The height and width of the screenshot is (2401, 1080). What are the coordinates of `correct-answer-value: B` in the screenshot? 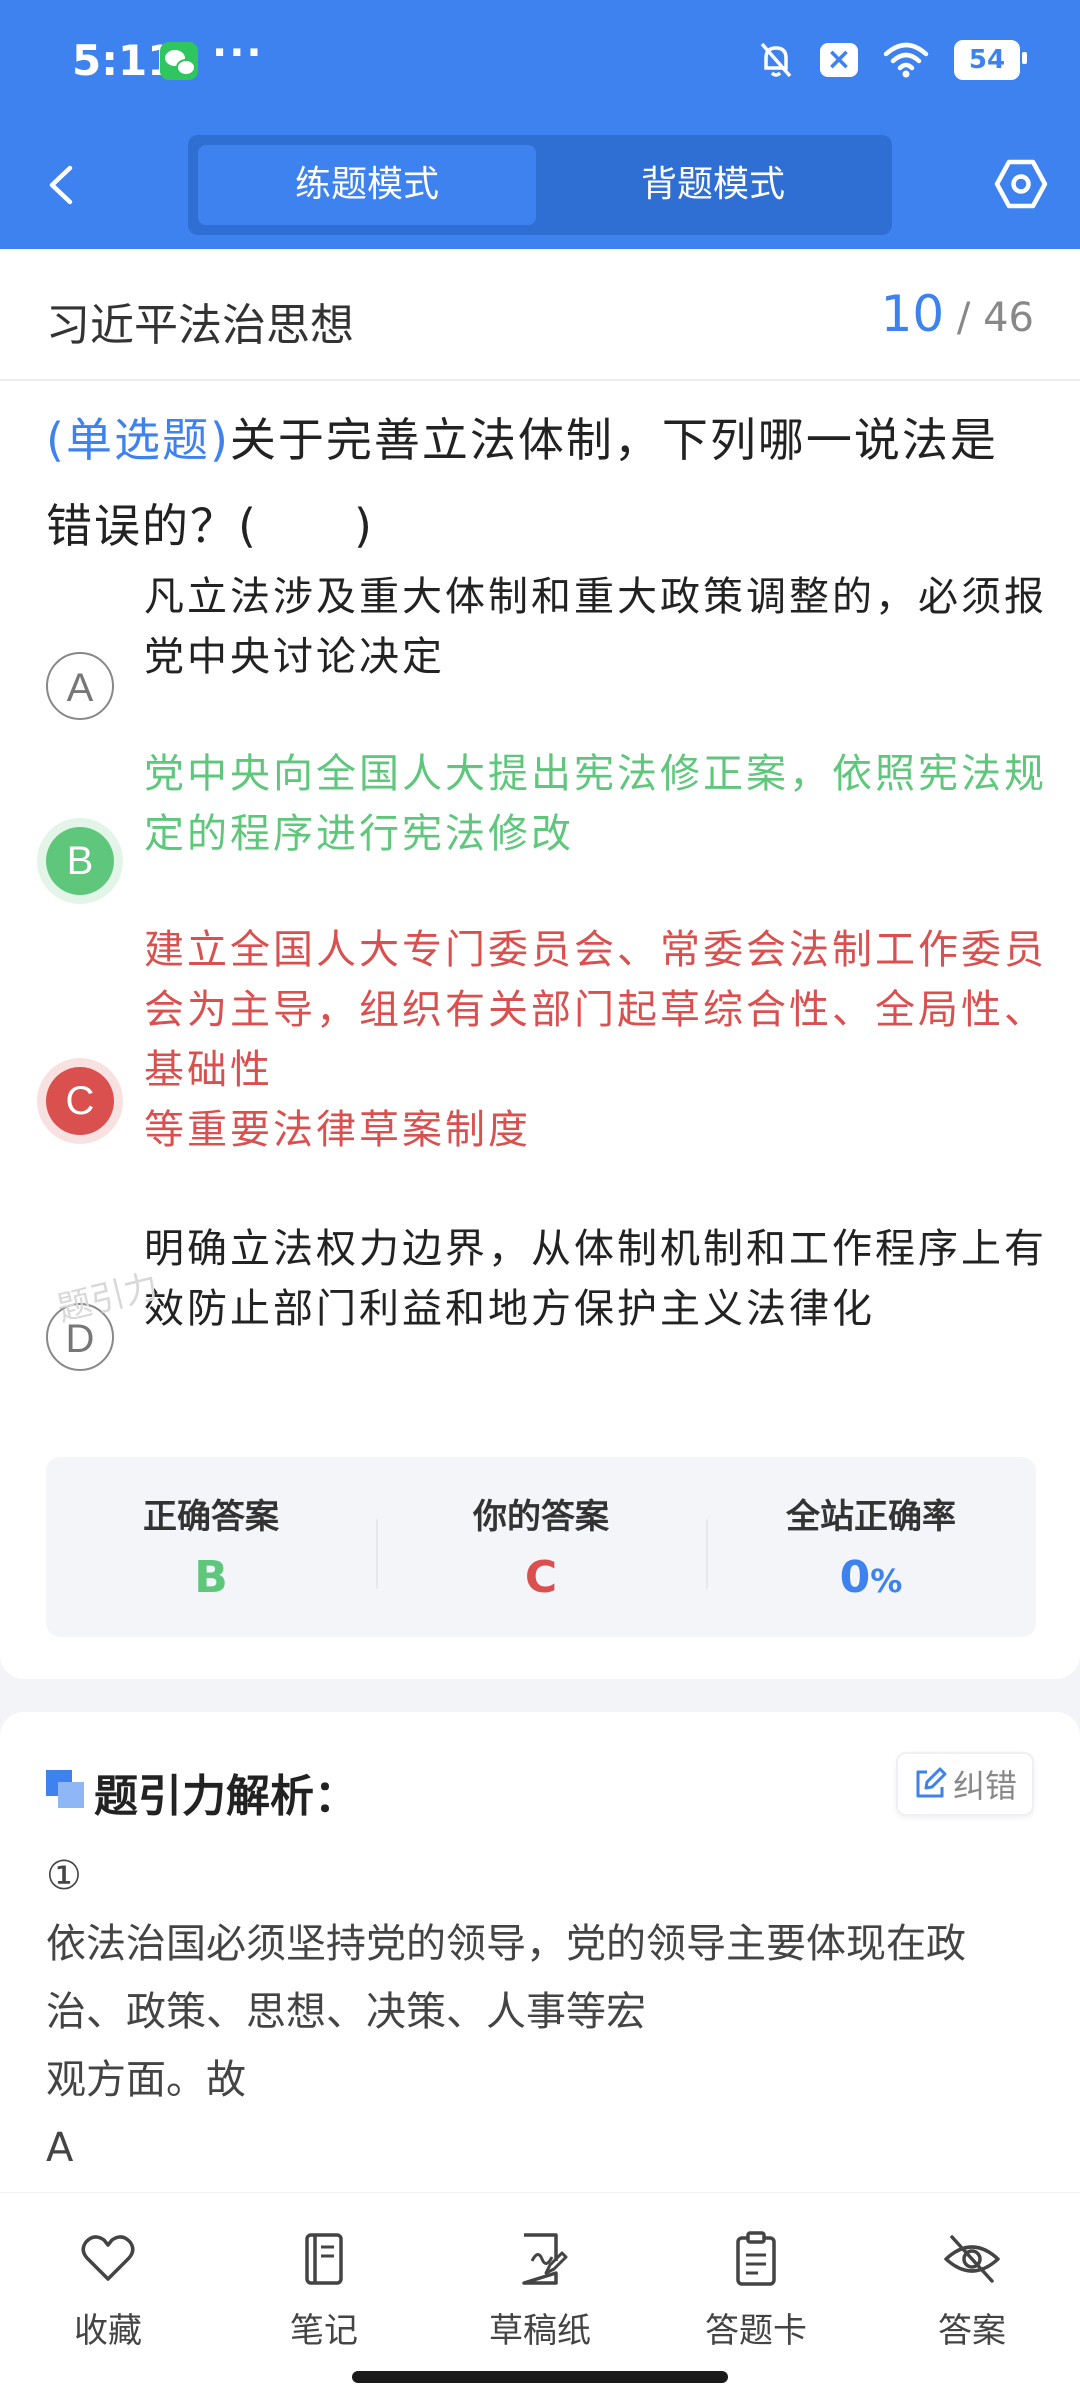 It's located at (211, 1577).